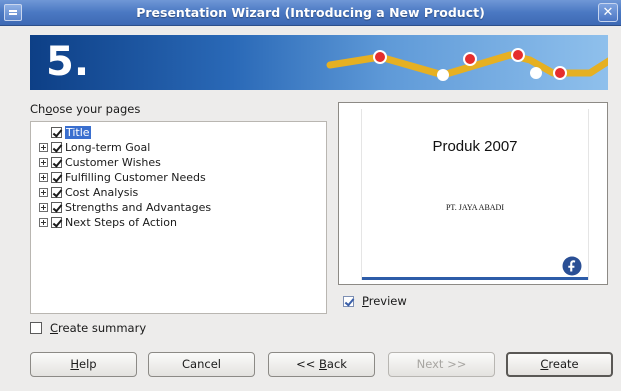  I want to click on create-summary-row: Create summary, so click(88, 328).